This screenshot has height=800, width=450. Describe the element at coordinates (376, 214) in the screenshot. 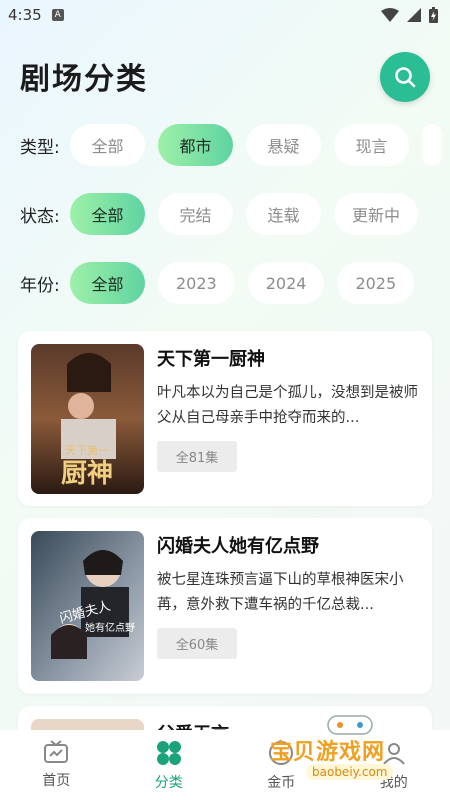

I see `chip-status-updating: 更新中` at that location.